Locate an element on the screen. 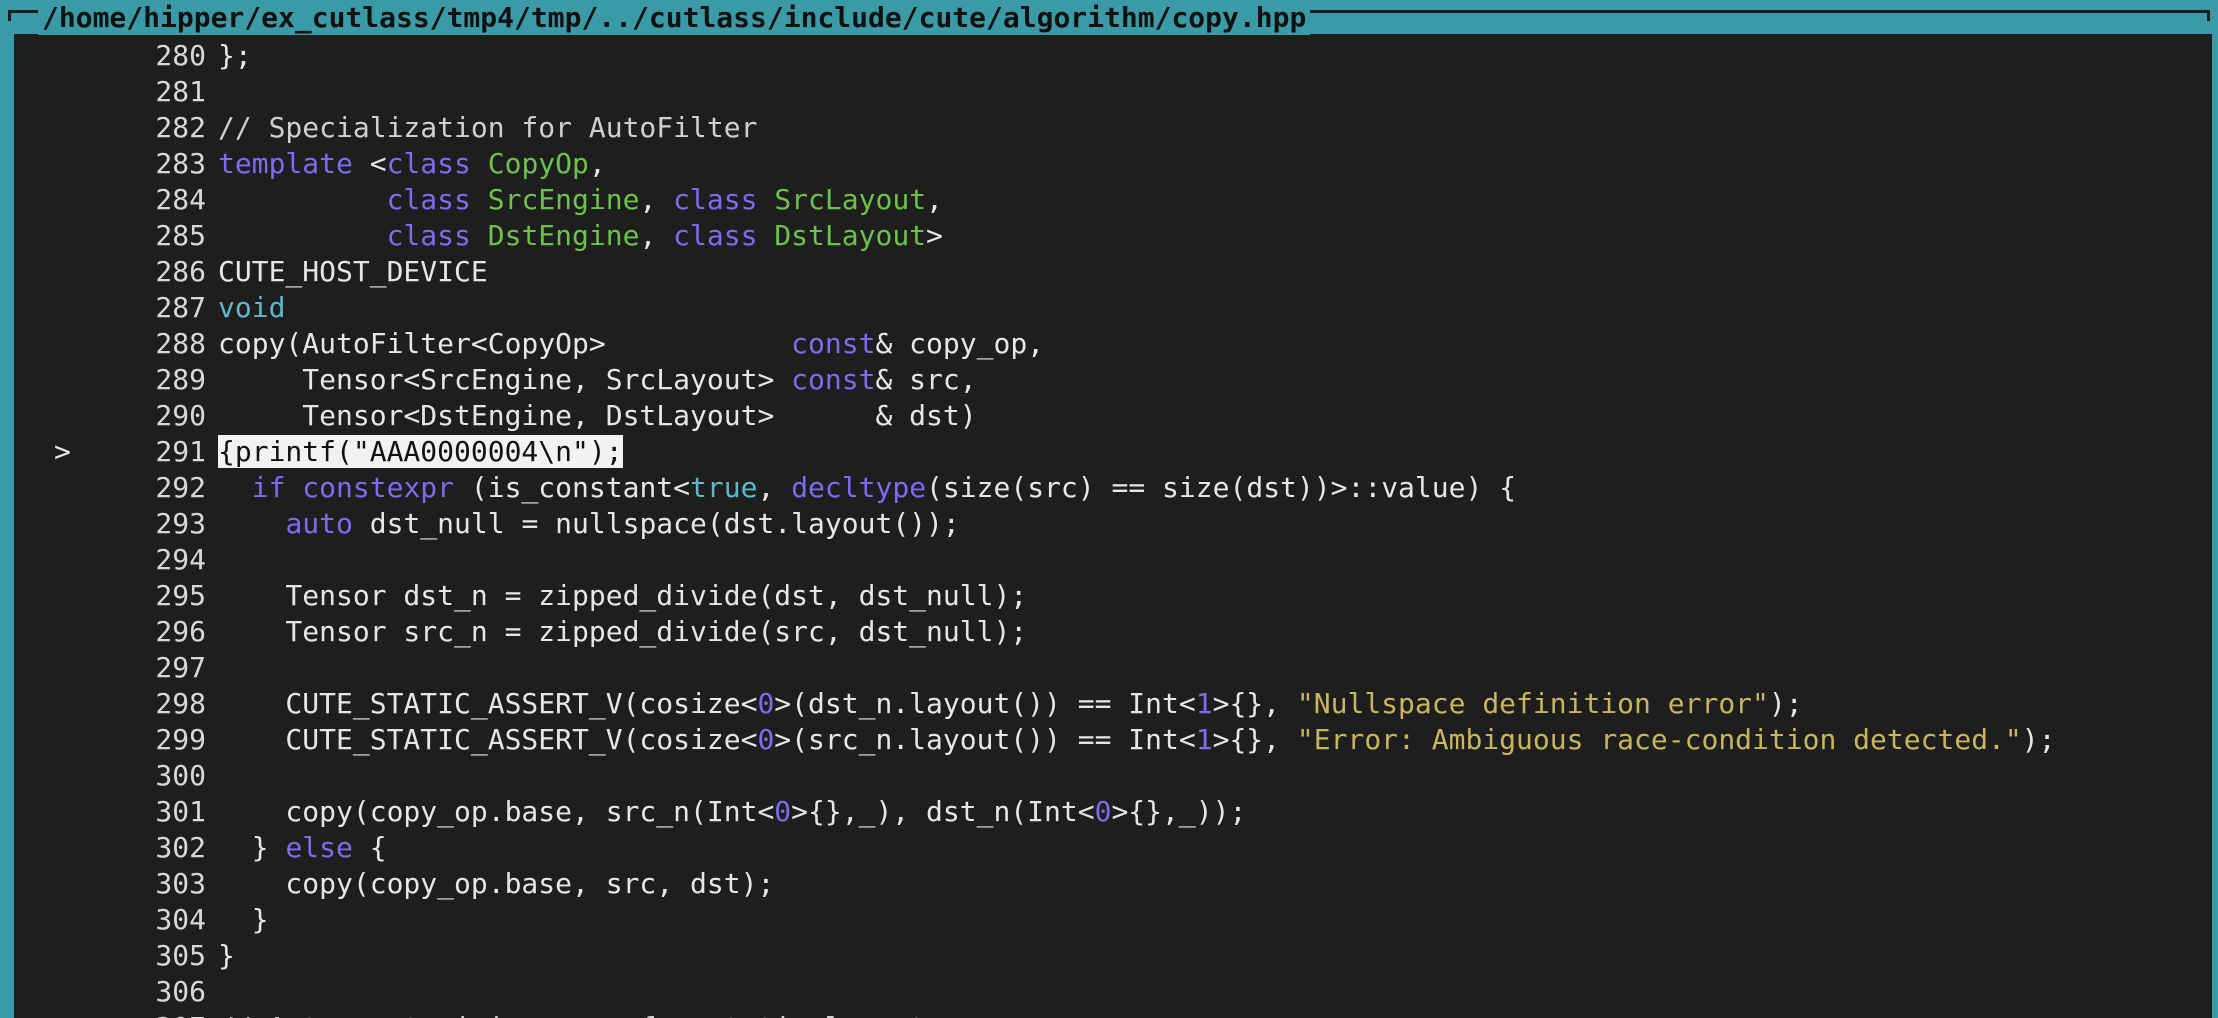 Image resolution: width=2218 pixels, height=1018 pixels. line-number: 299 is located at coordinates (180, 739).